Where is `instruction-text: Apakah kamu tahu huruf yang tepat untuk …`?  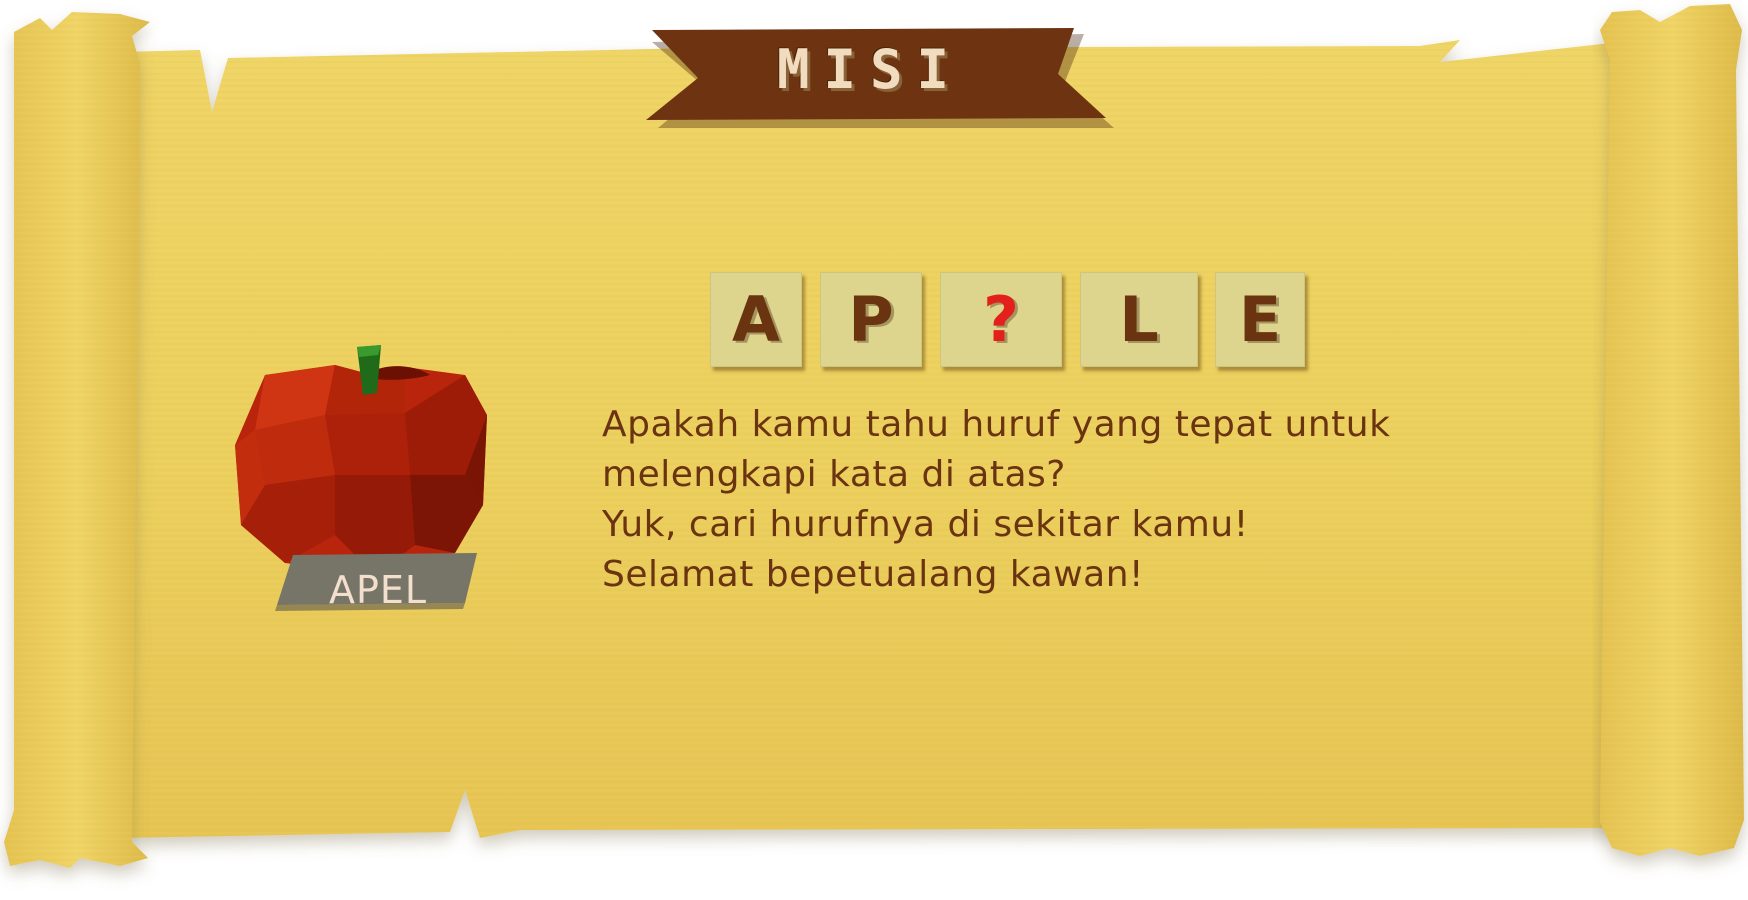 instruction-text: Apakah kamu tahu huruf yang tepat untuk … is located at coordinates (1052, 500).